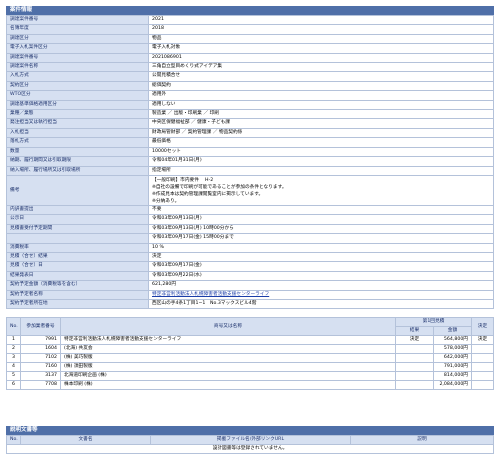  Describe the element at coordinates (228, 349) in the screenshot. I see `bid-name: (北海) 共友会` at that location.